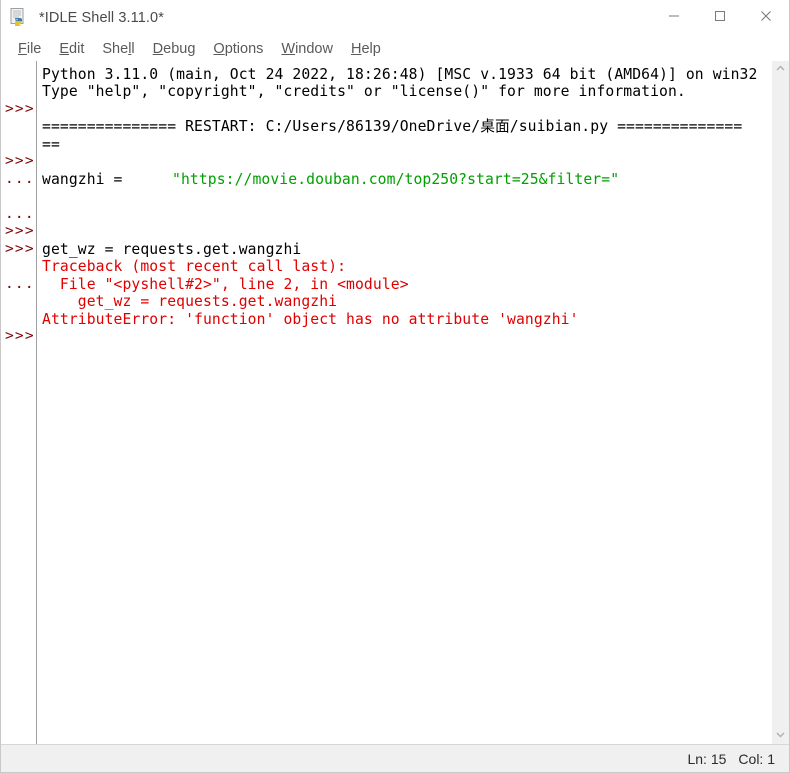 The width and height of the screenshot is (790, 773). What do you see at coordinates (238, 49) in the screenshot?
I see `menu-item-options: Options` at bounding box center [238, 49].